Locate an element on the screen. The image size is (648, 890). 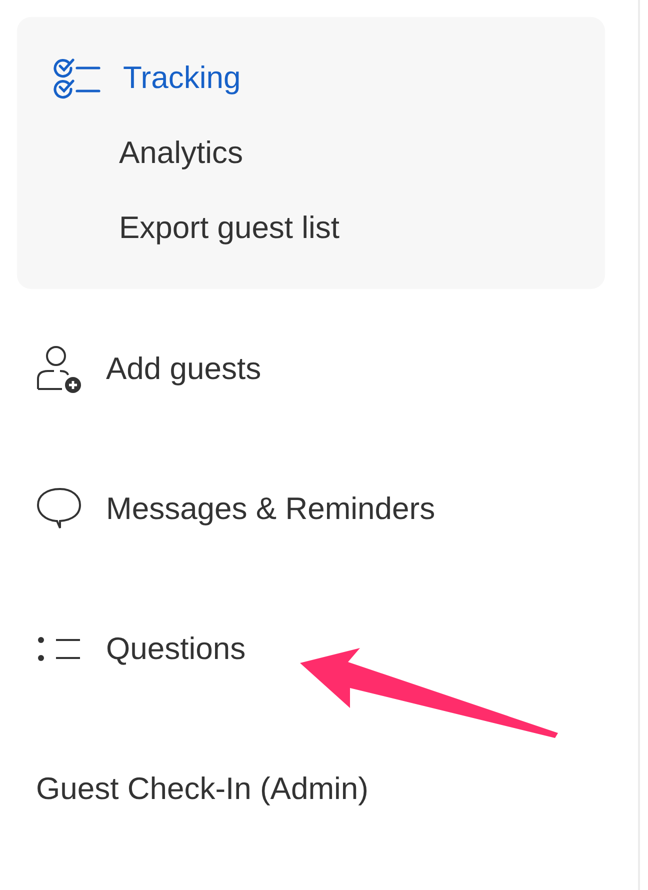
nav-link: Tracking is located at coordinates (182, 78).